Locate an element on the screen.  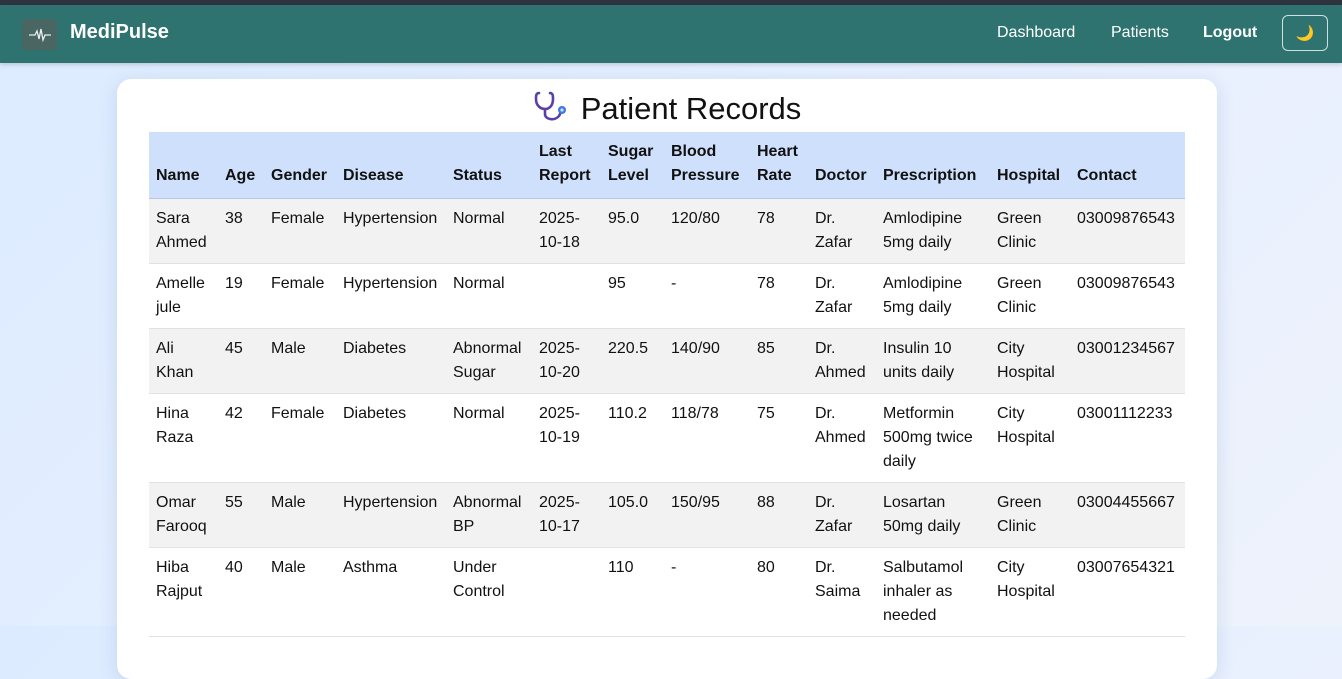
cell-age: 42 is located at coordinates (241, 438).